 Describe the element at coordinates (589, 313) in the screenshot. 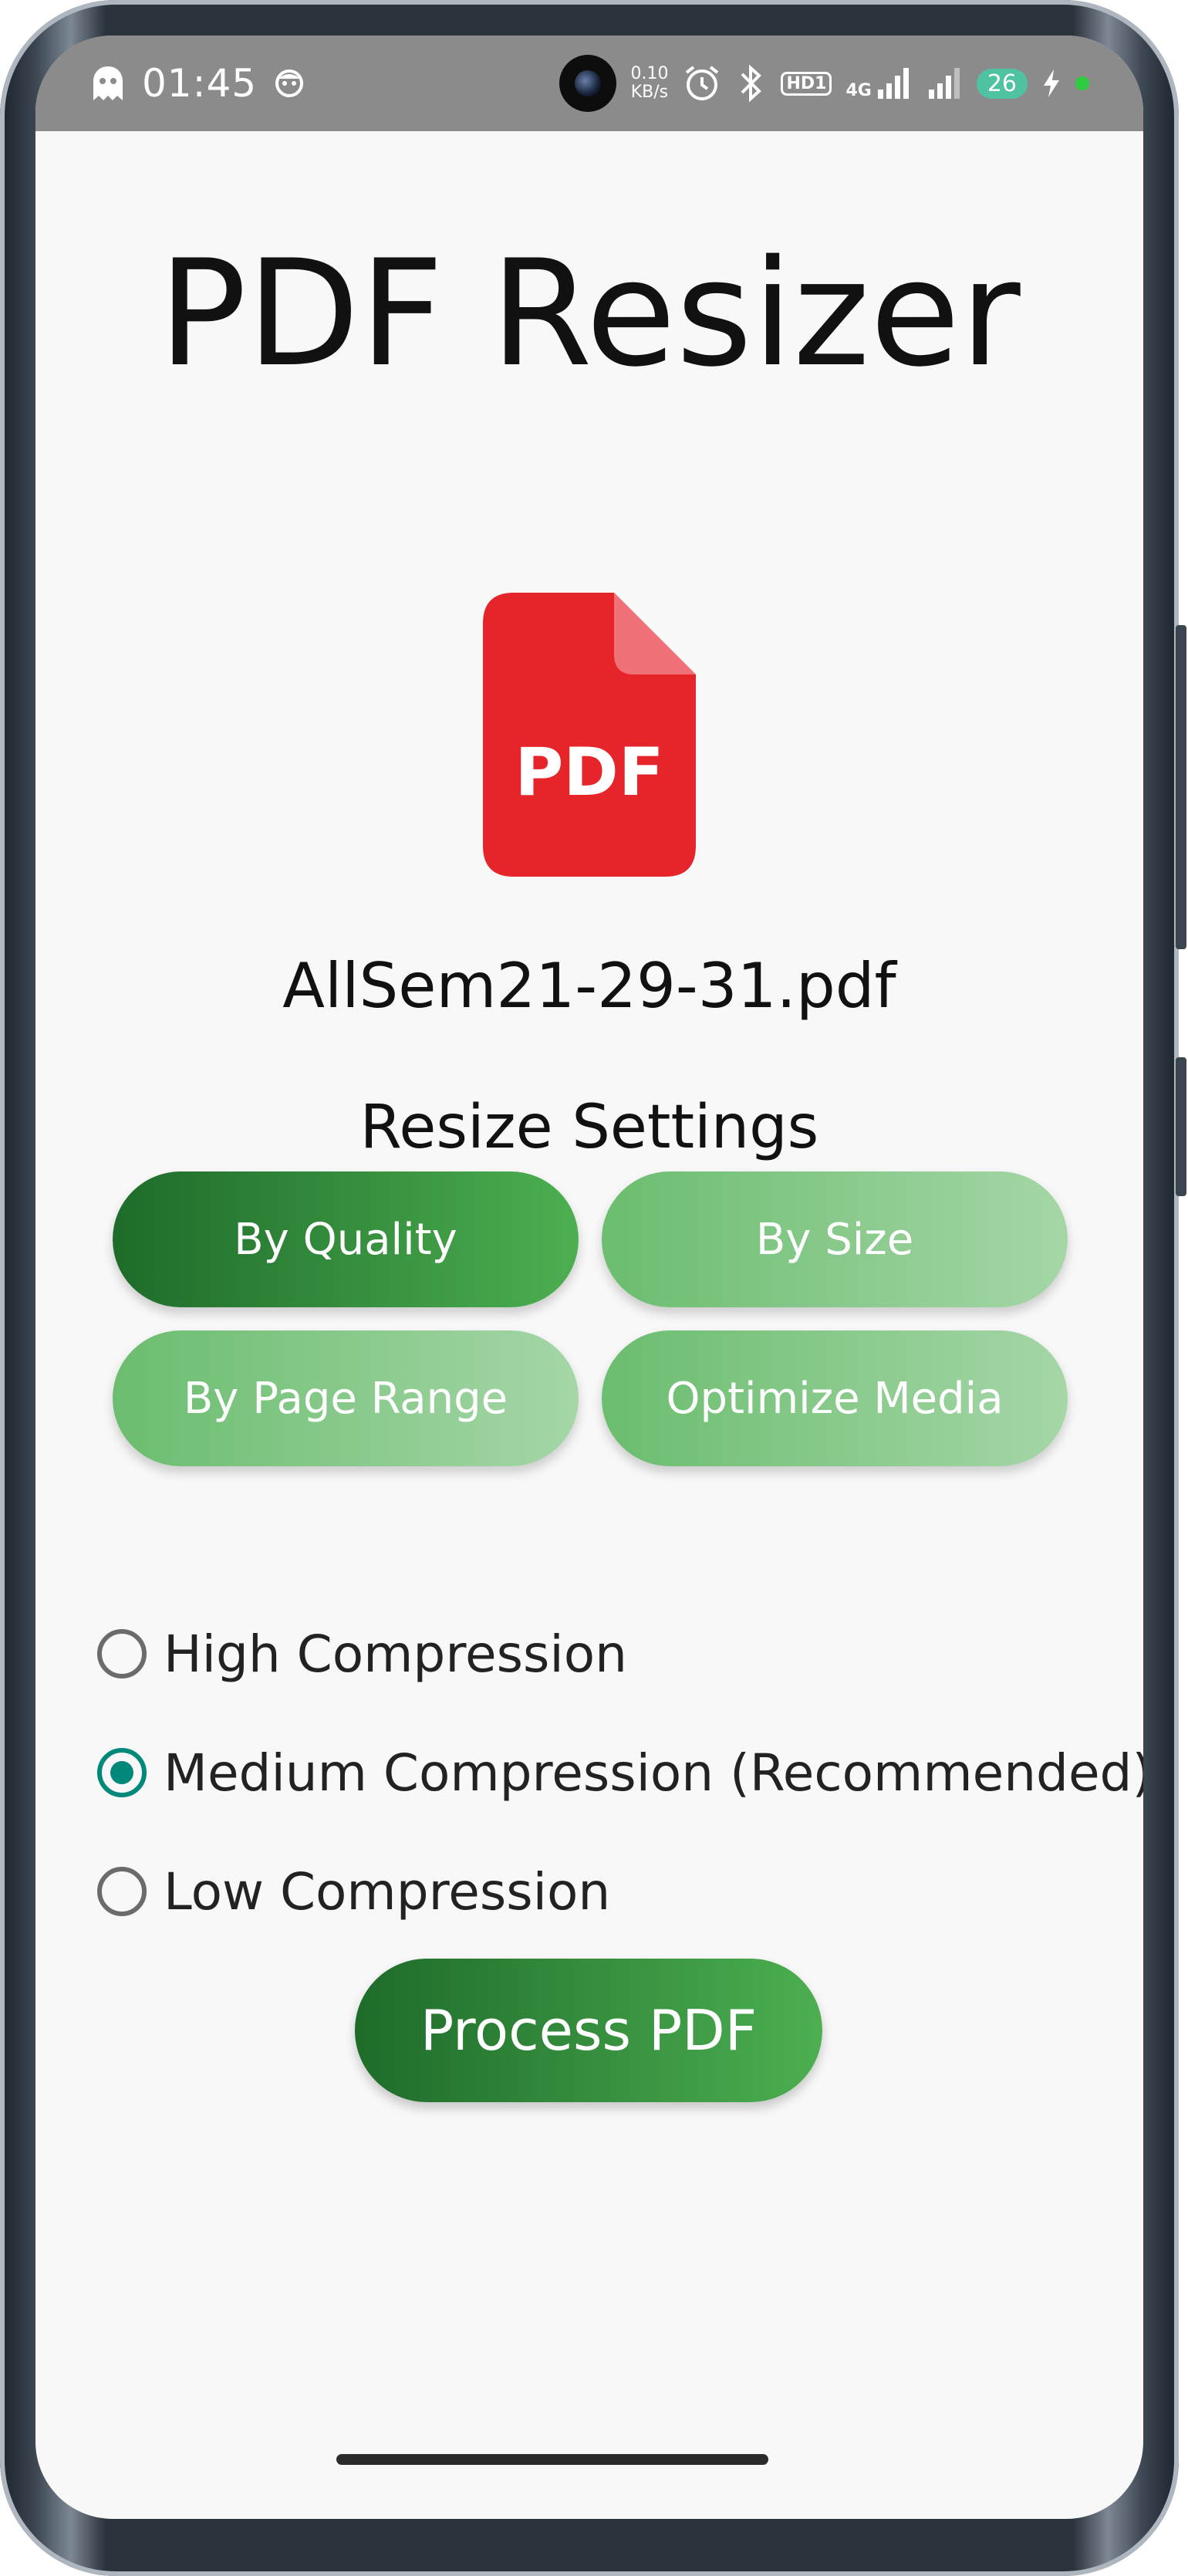

I see `app-title: PDF Resizer` at that location.